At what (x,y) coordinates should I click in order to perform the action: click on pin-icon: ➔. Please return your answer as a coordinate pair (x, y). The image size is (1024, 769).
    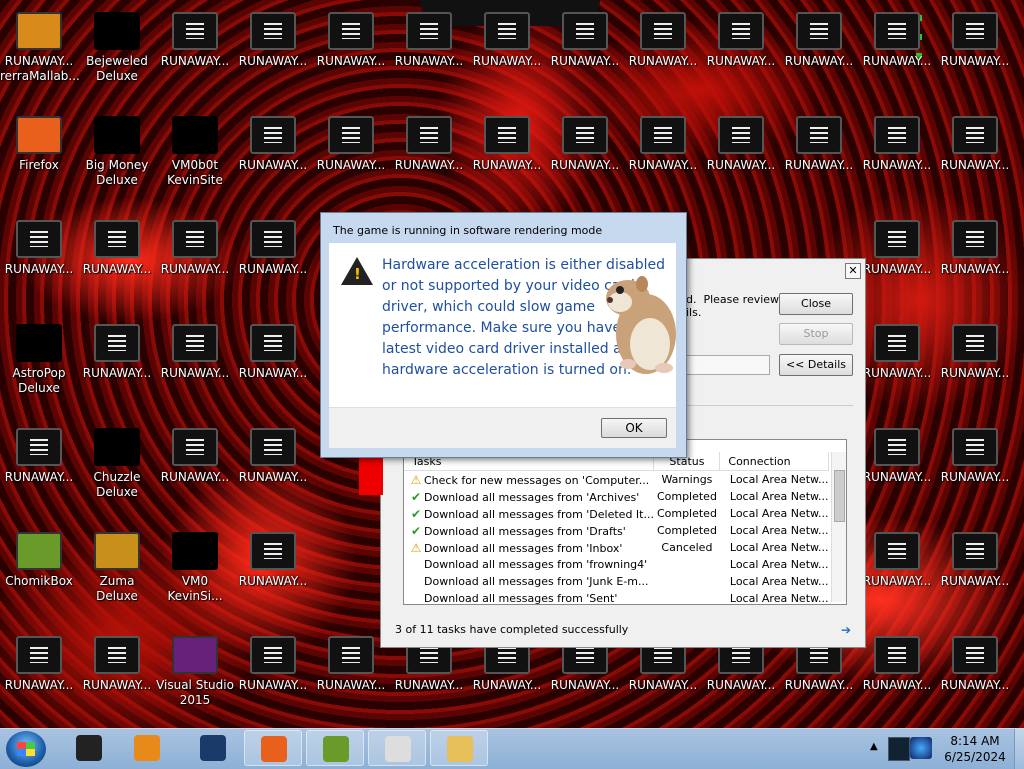
    Looking at the image, I should click on (846, 630).